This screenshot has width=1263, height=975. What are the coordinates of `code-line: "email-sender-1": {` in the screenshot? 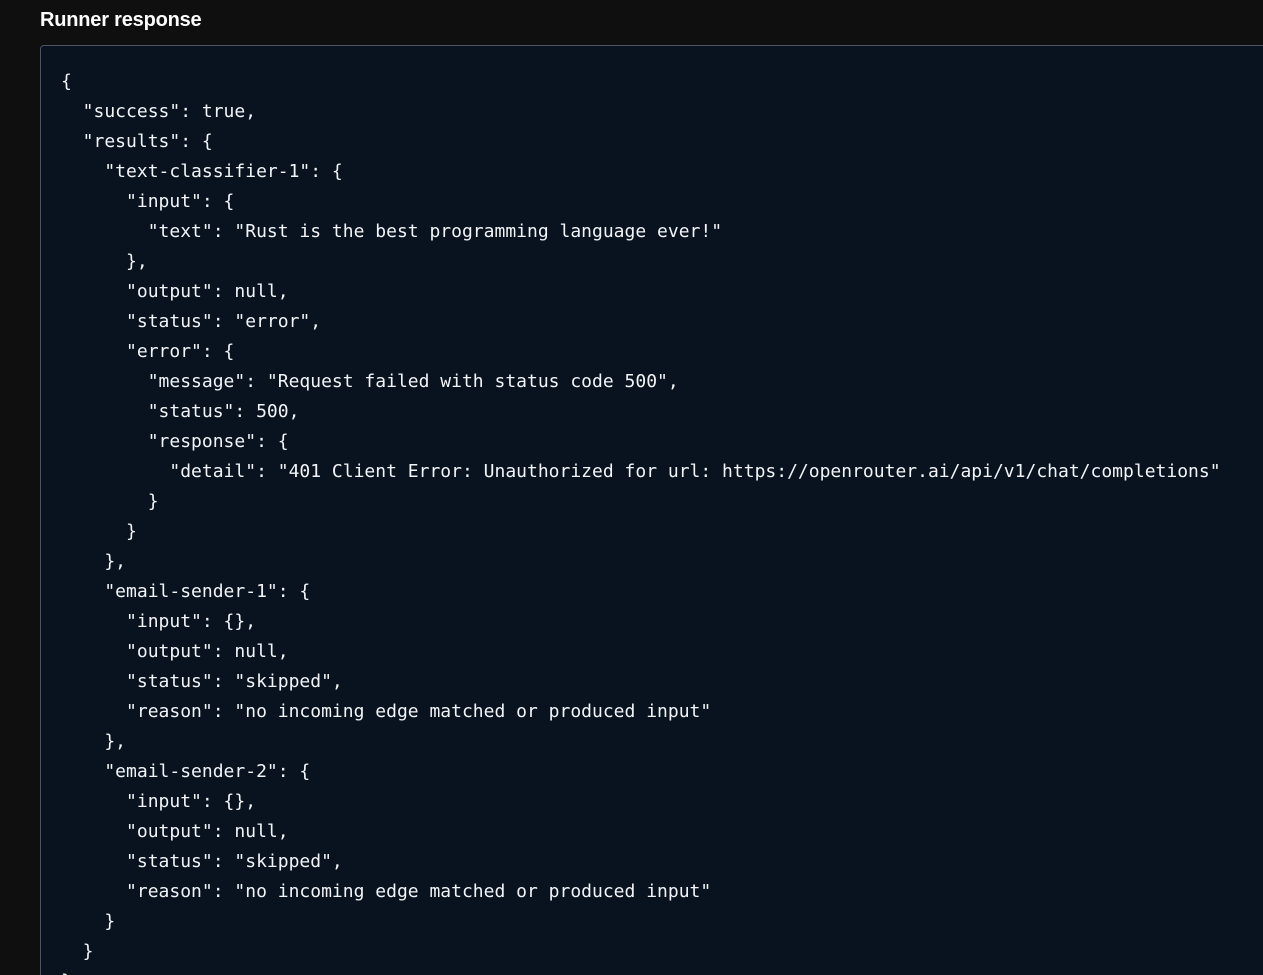 It's located at (186, 591).